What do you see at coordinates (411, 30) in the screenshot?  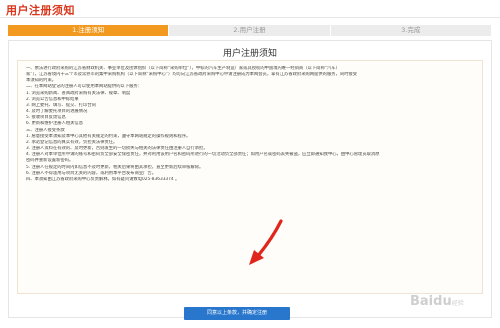 I see `step-complete: 3.完成` at bounding box center [411, 30].